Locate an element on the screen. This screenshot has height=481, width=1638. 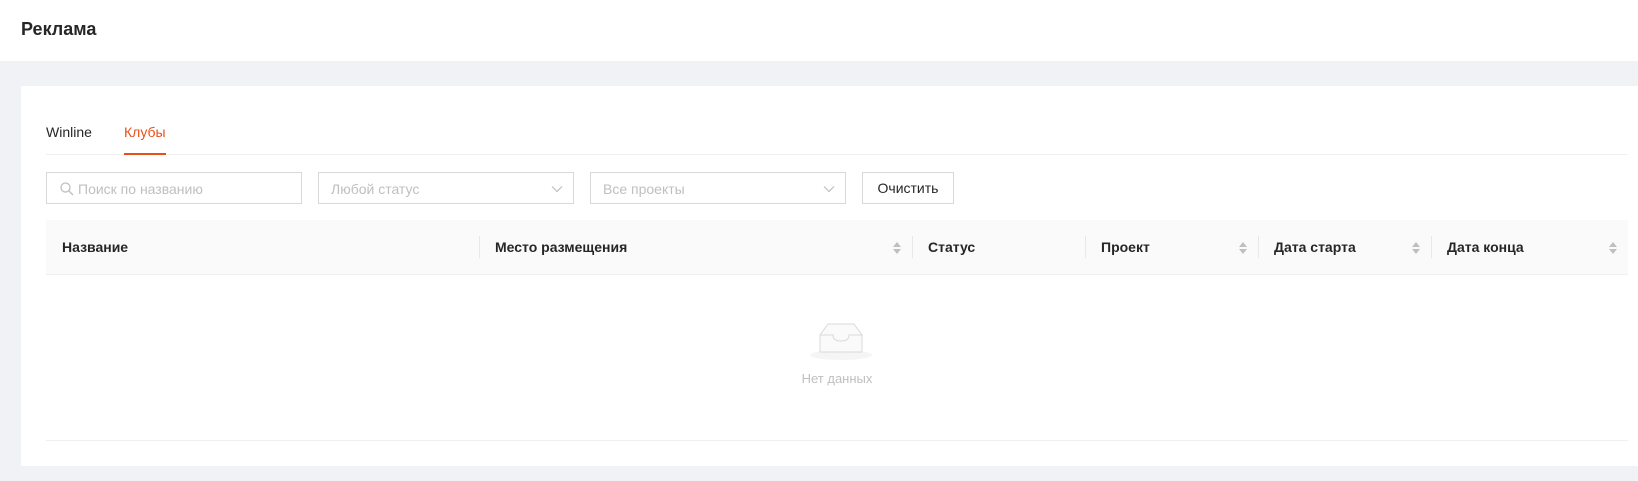
project-placeholder: Все проекты is located at coordinates (644, 189).